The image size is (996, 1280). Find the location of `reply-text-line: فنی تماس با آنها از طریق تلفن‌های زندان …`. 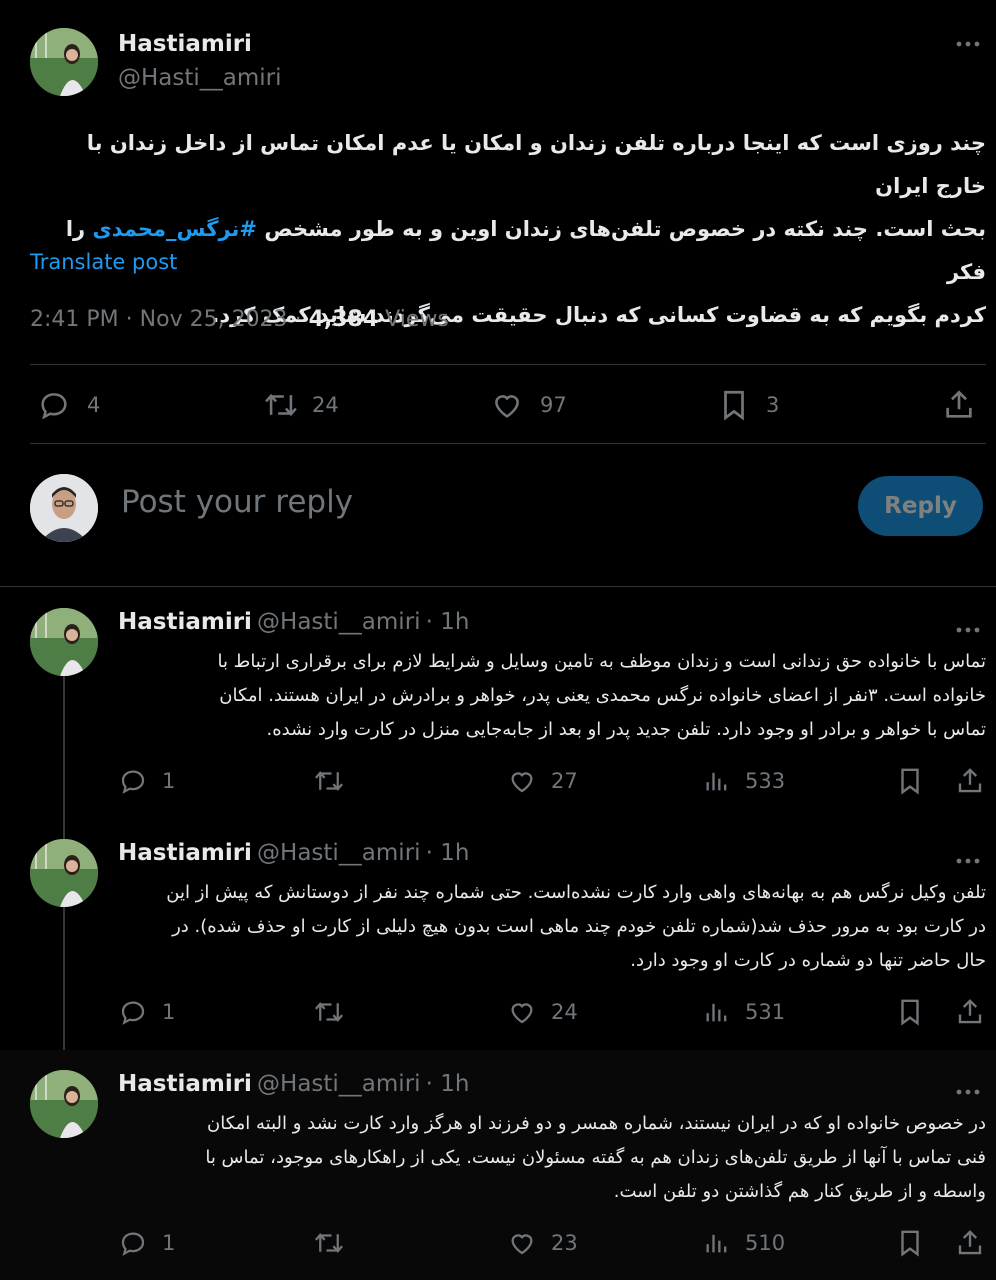

reply-text-line: فنی تماس با آنها از طریق تلفن‌های زندان … is located at coordinates (595, 1157).